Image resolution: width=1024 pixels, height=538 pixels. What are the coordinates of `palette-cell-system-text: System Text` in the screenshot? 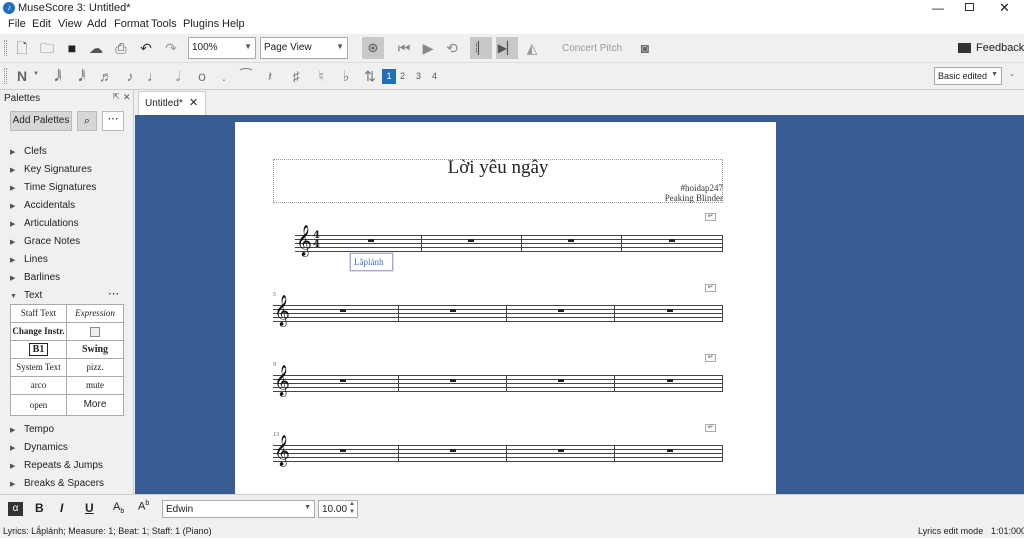 It's located at (38, 367).